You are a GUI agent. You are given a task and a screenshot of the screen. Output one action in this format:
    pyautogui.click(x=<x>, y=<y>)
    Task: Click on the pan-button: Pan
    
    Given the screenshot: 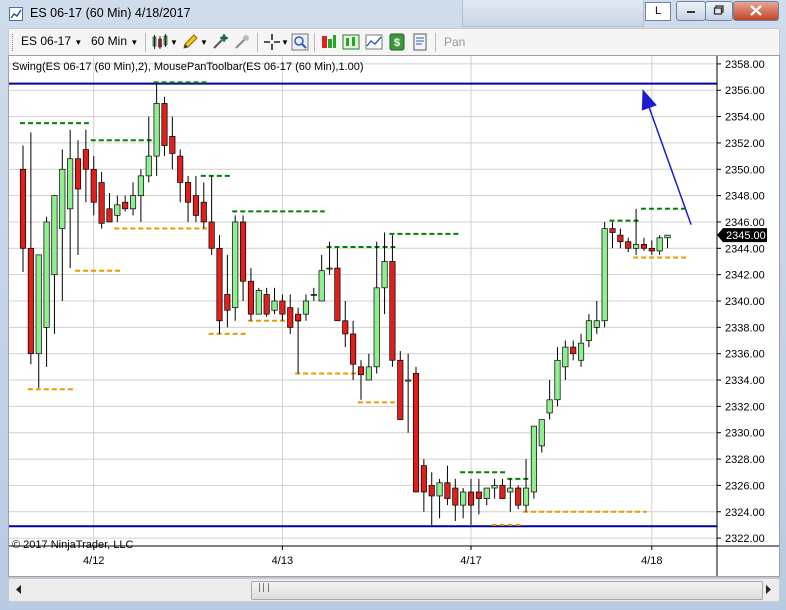 What is the action you would take?
    pyautogui.click(x=454, y=42)
    